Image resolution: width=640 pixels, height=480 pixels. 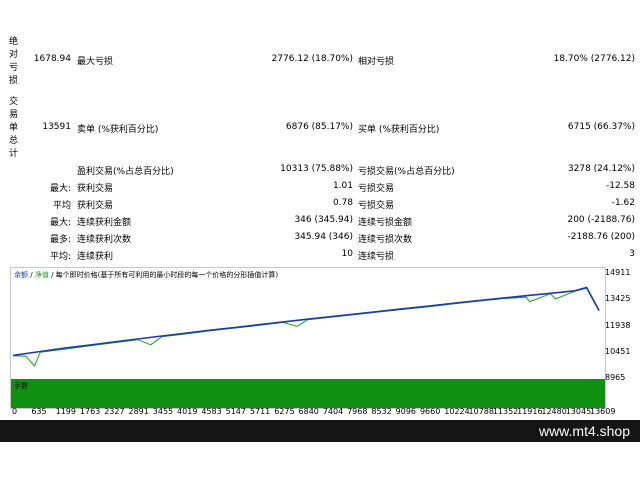 What do you see at coordinates (60, 240) in the screenshot?
I see `maximal-label: 最多:` at bounding box center [60, 240].